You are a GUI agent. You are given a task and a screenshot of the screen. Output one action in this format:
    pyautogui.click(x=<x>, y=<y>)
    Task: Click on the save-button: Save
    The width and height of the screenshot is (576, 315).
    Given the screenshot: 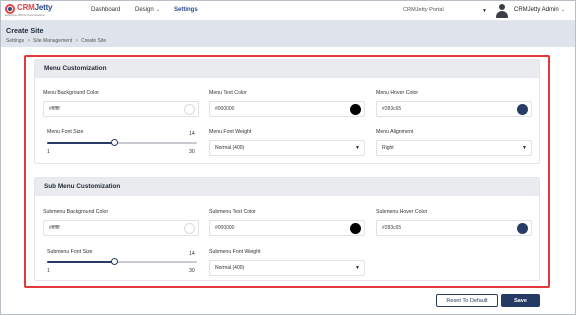 What is the action you would take?
    pyautogui.click(x=520, y=300)
    